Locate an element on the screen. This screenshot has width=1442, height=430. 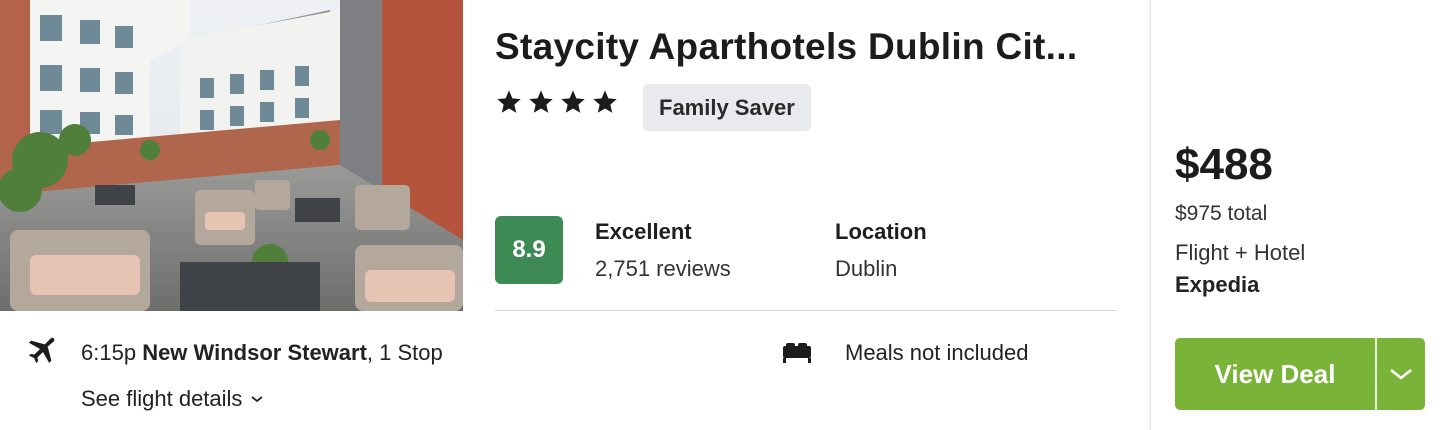
flight-summary: 6:15p New Windsor Stewart, 1 Stop is located at coordinates (262, 353).